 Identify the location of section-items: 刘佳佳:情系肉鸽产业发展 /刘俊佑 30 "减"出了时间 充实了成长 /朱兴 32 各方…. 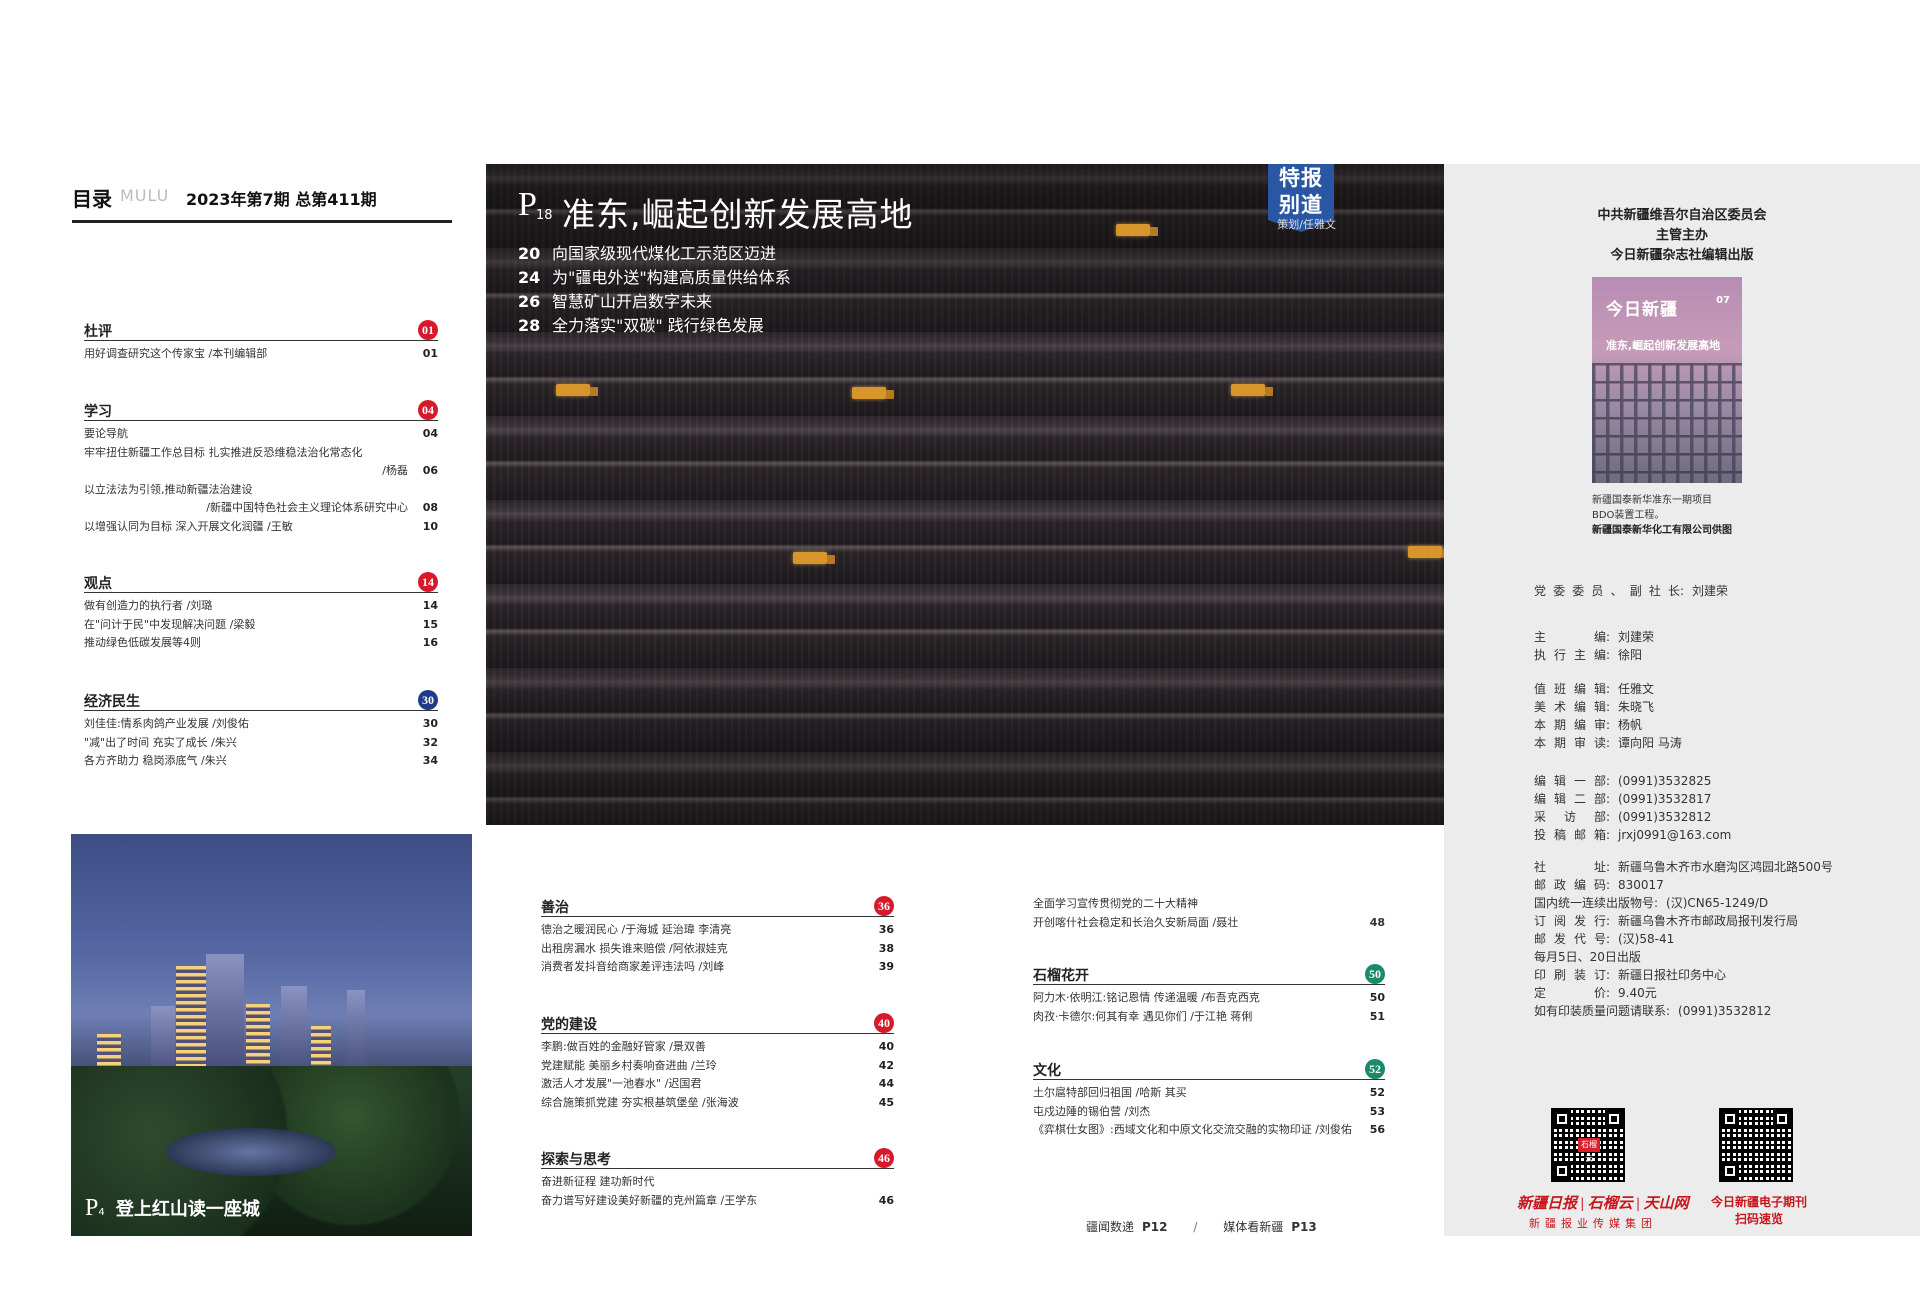
(261, 743).